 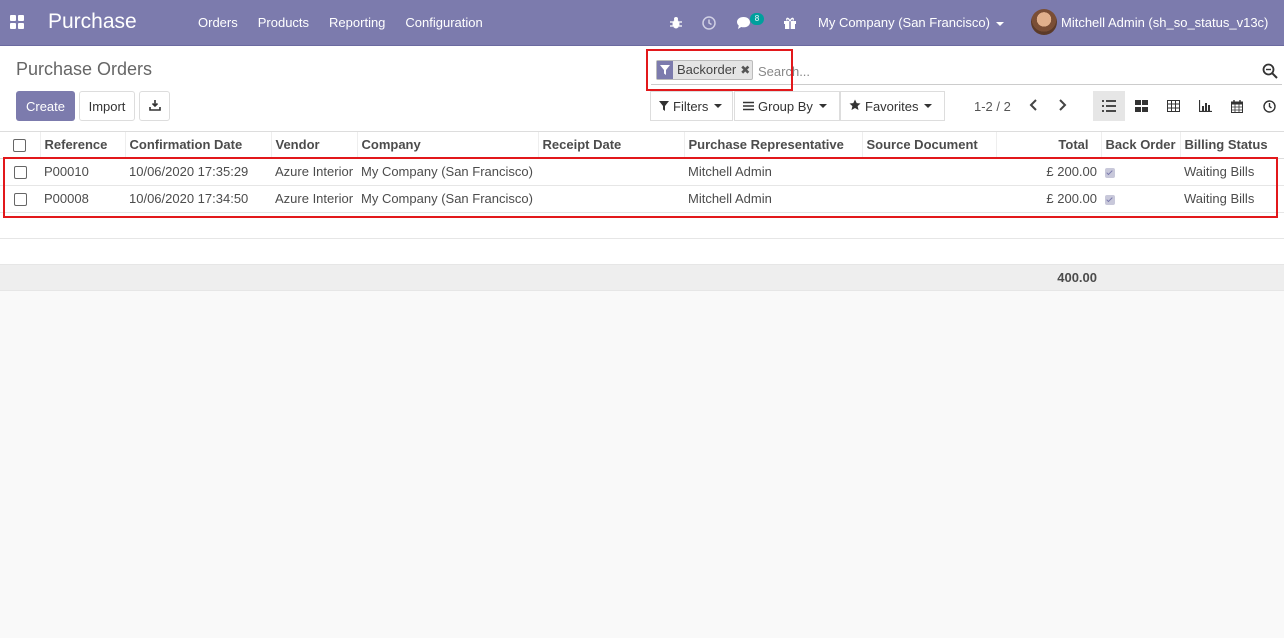 What do you see at coordinates (82, 145) in the screenshot?
I see `column-header-reference: Reference` at bounding box center [82, 145].